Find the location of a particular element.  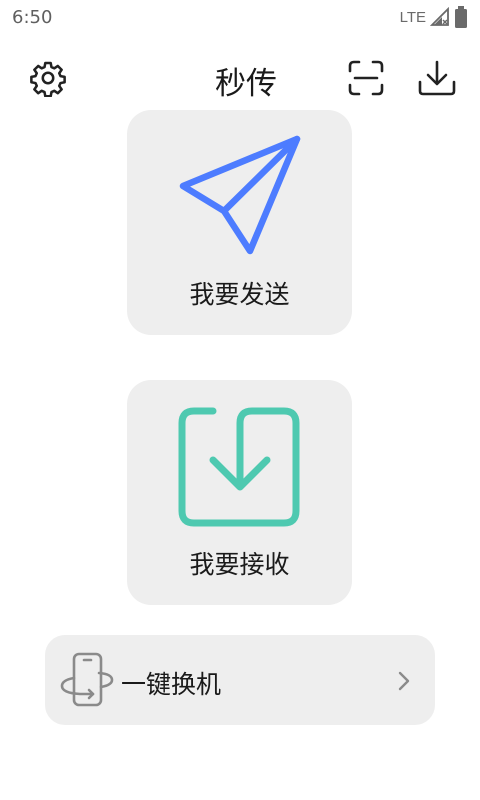

chevron-right-icon is located at coordinates (404, 681).